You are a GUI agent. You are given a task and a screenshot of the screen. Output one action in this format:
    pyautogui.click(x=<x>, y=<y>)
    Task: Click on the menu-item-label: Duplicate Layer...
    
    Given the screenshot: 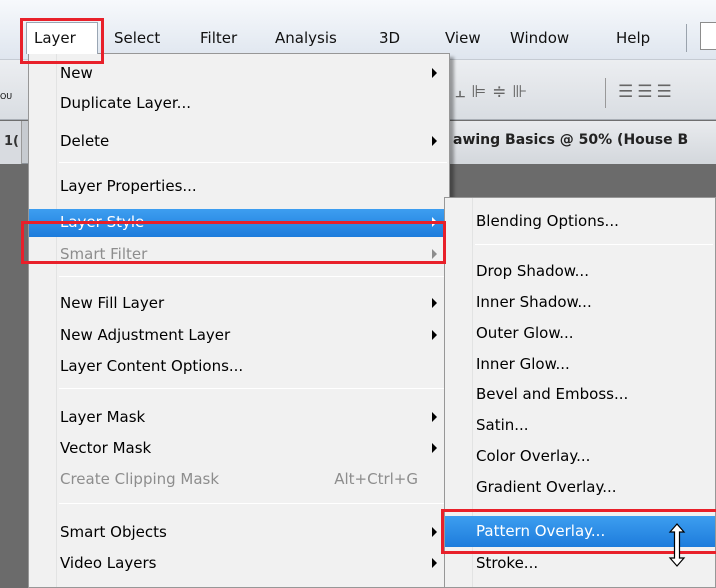 What is the action you would take?
    pyautogui.click(x=125, y=103)
    